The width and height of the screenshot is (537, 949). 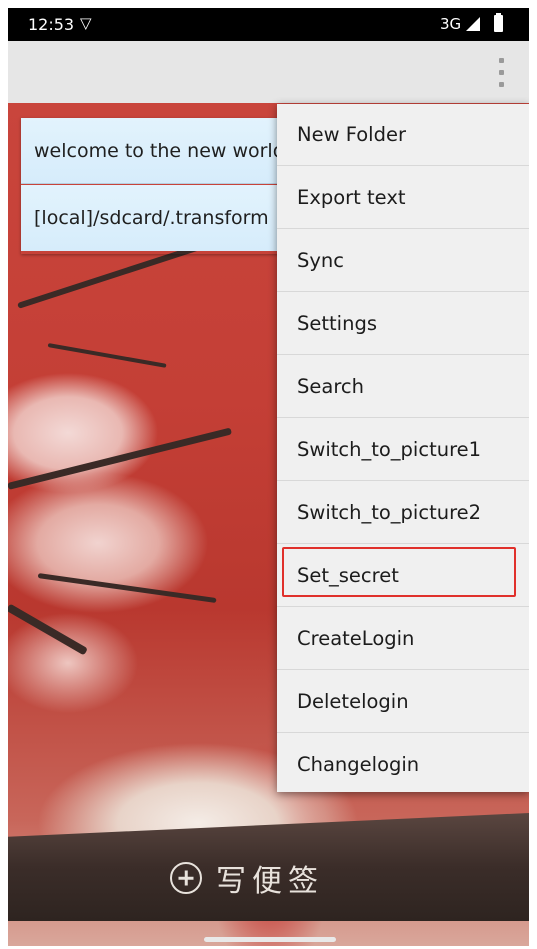 I want to click on vpn-icon: ▽, so click(x=86, y=23).